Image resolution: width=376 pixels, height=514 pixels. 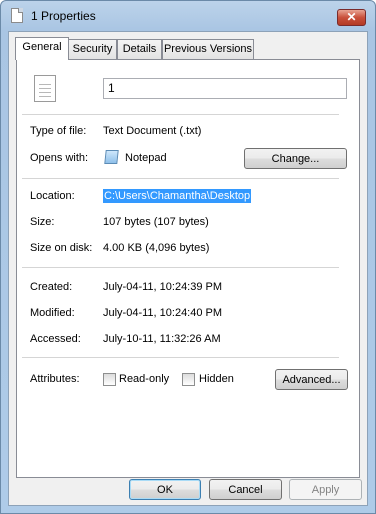 What do you see at coordinates (351, 17) in the screenshot?
I see `close-button: ✕` at bounding box center [351, 17].